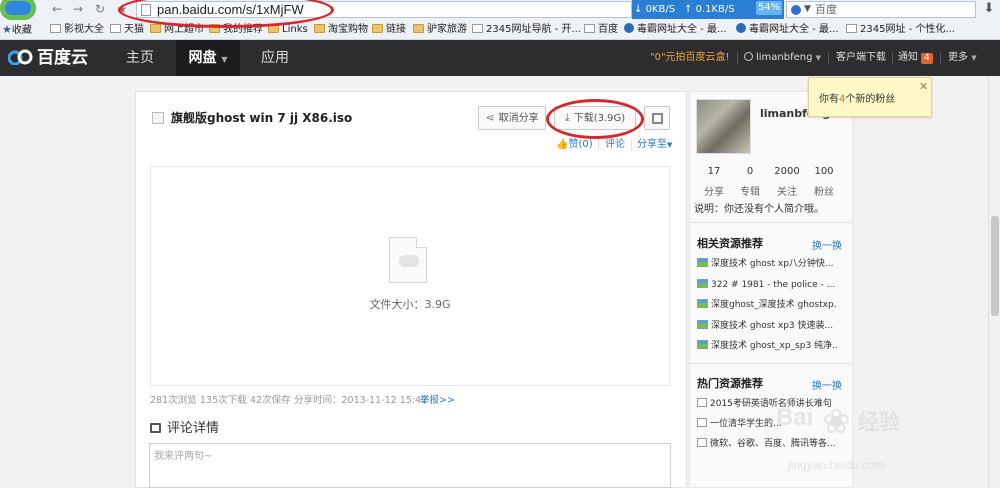  I want to click on user-menu: limanbfeng ▼, so click(782, 58).